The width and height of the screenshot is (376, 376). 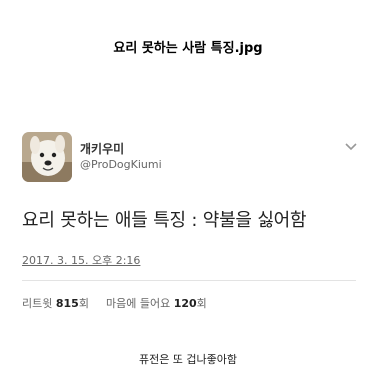 I want to click on retweets-label: 리트윗, so click(x=37, y=303).